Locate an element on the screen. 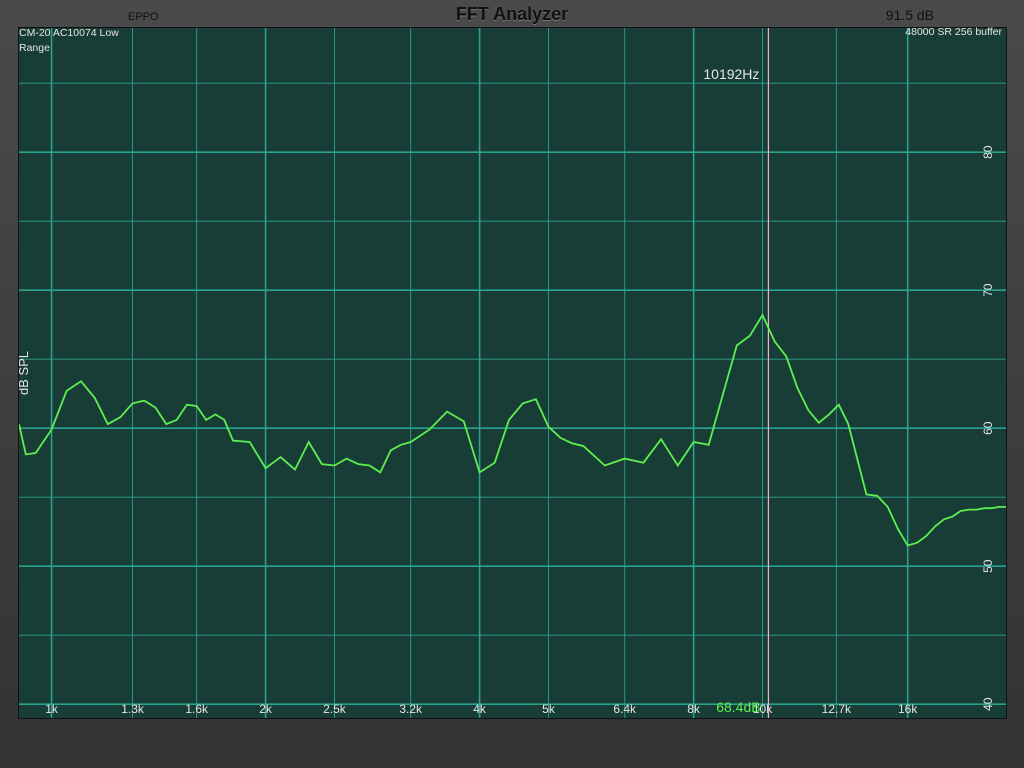  mic-info: CM-20 AC10074 Low Range is located at coordinates (69, 40).